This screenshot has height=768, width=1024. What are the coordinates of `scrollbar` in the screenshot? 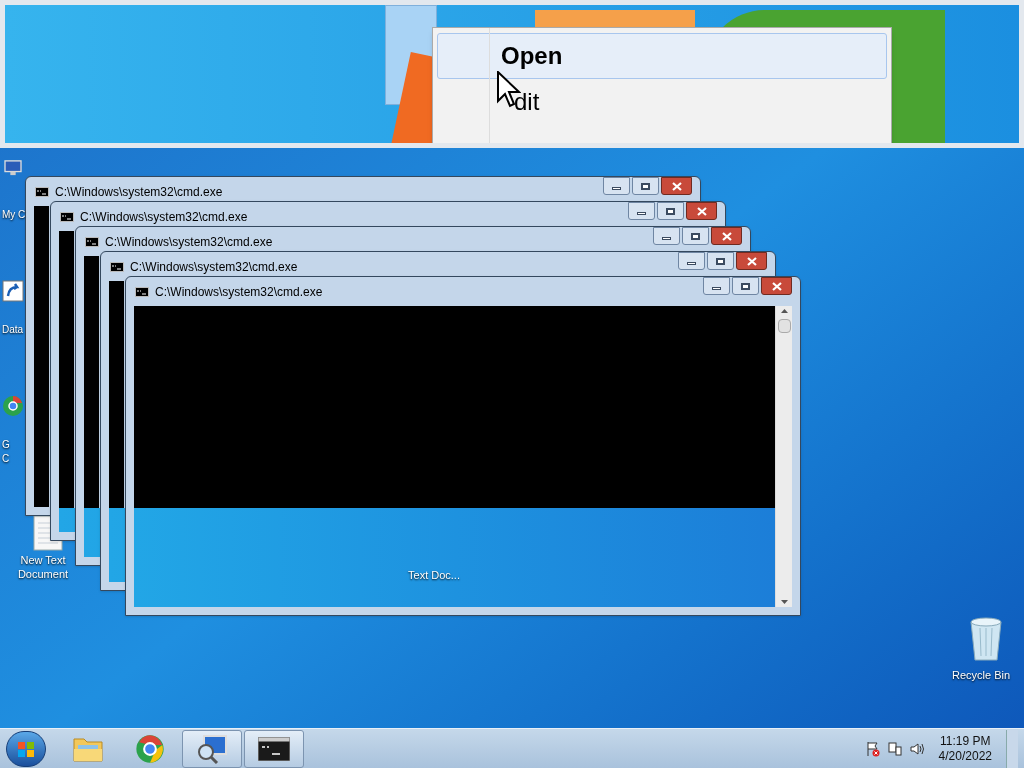 It's located at (783, 456).